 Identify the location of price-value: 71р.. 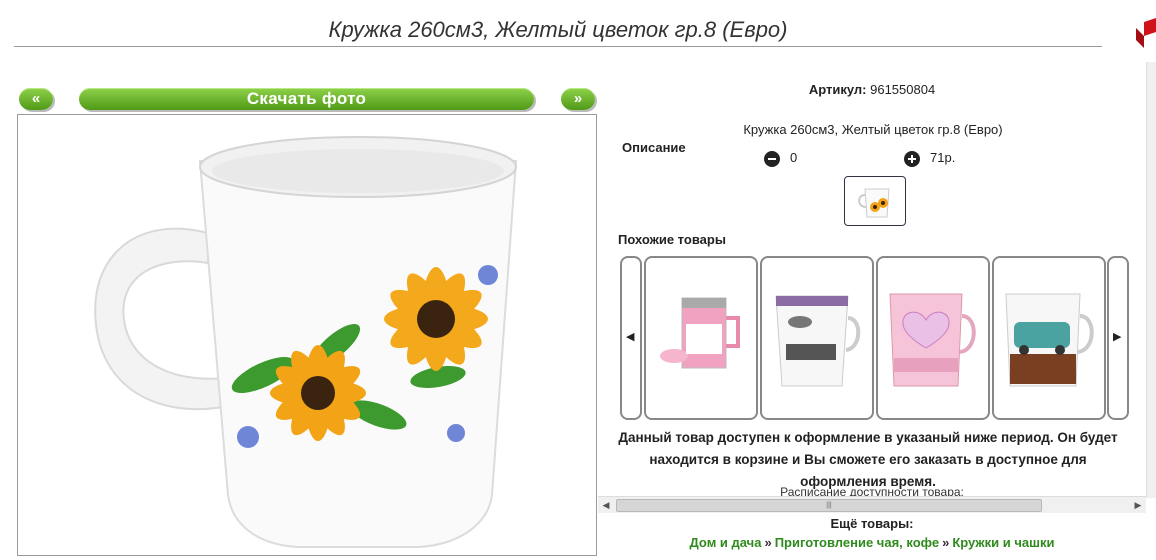
(943, 157).